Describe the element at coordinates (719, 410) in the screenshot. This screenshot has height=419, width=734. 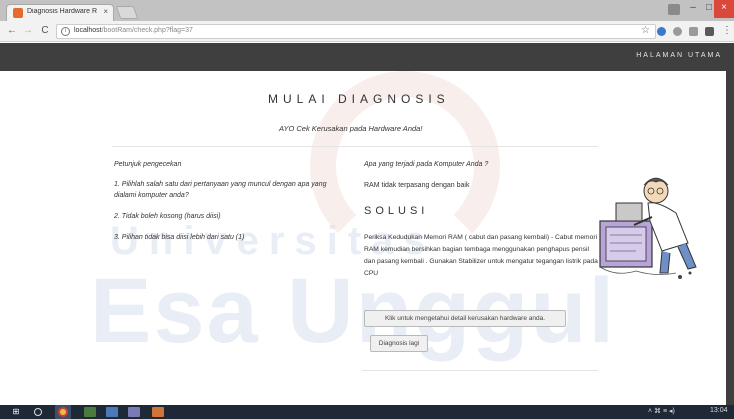
I see `taskbar-clock: 13:04` at that location.